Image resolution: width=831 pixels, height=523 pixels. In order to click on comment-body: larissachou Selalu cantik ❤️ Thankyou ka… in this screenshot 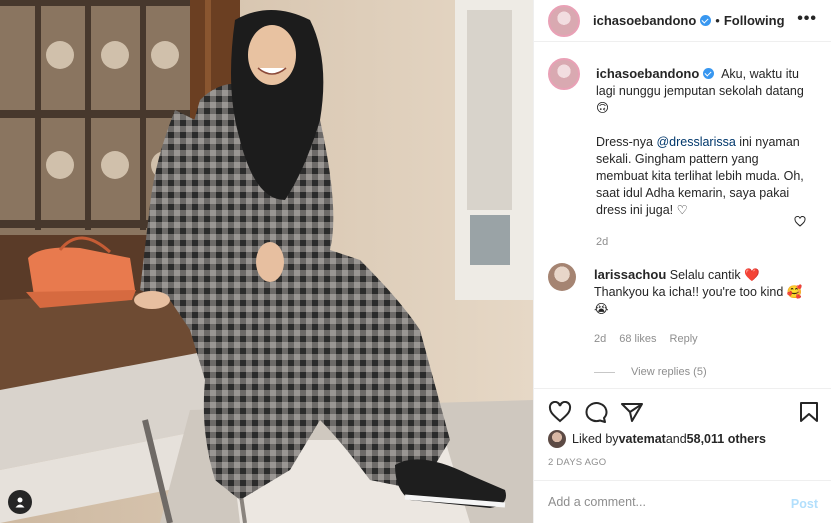, I will do `click(701, 305)`.